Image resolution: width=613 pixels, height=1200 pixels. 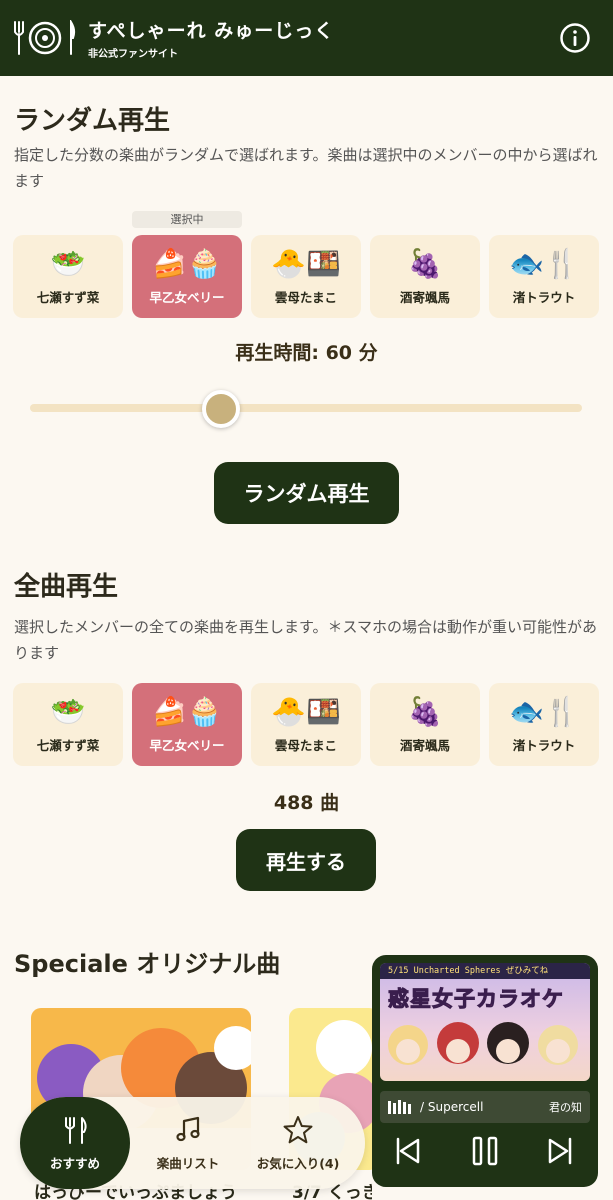 What do you see at coordinates (485, 1151) in the screenshot?
I see `pause-icon` at bounding box center [485, 1151].